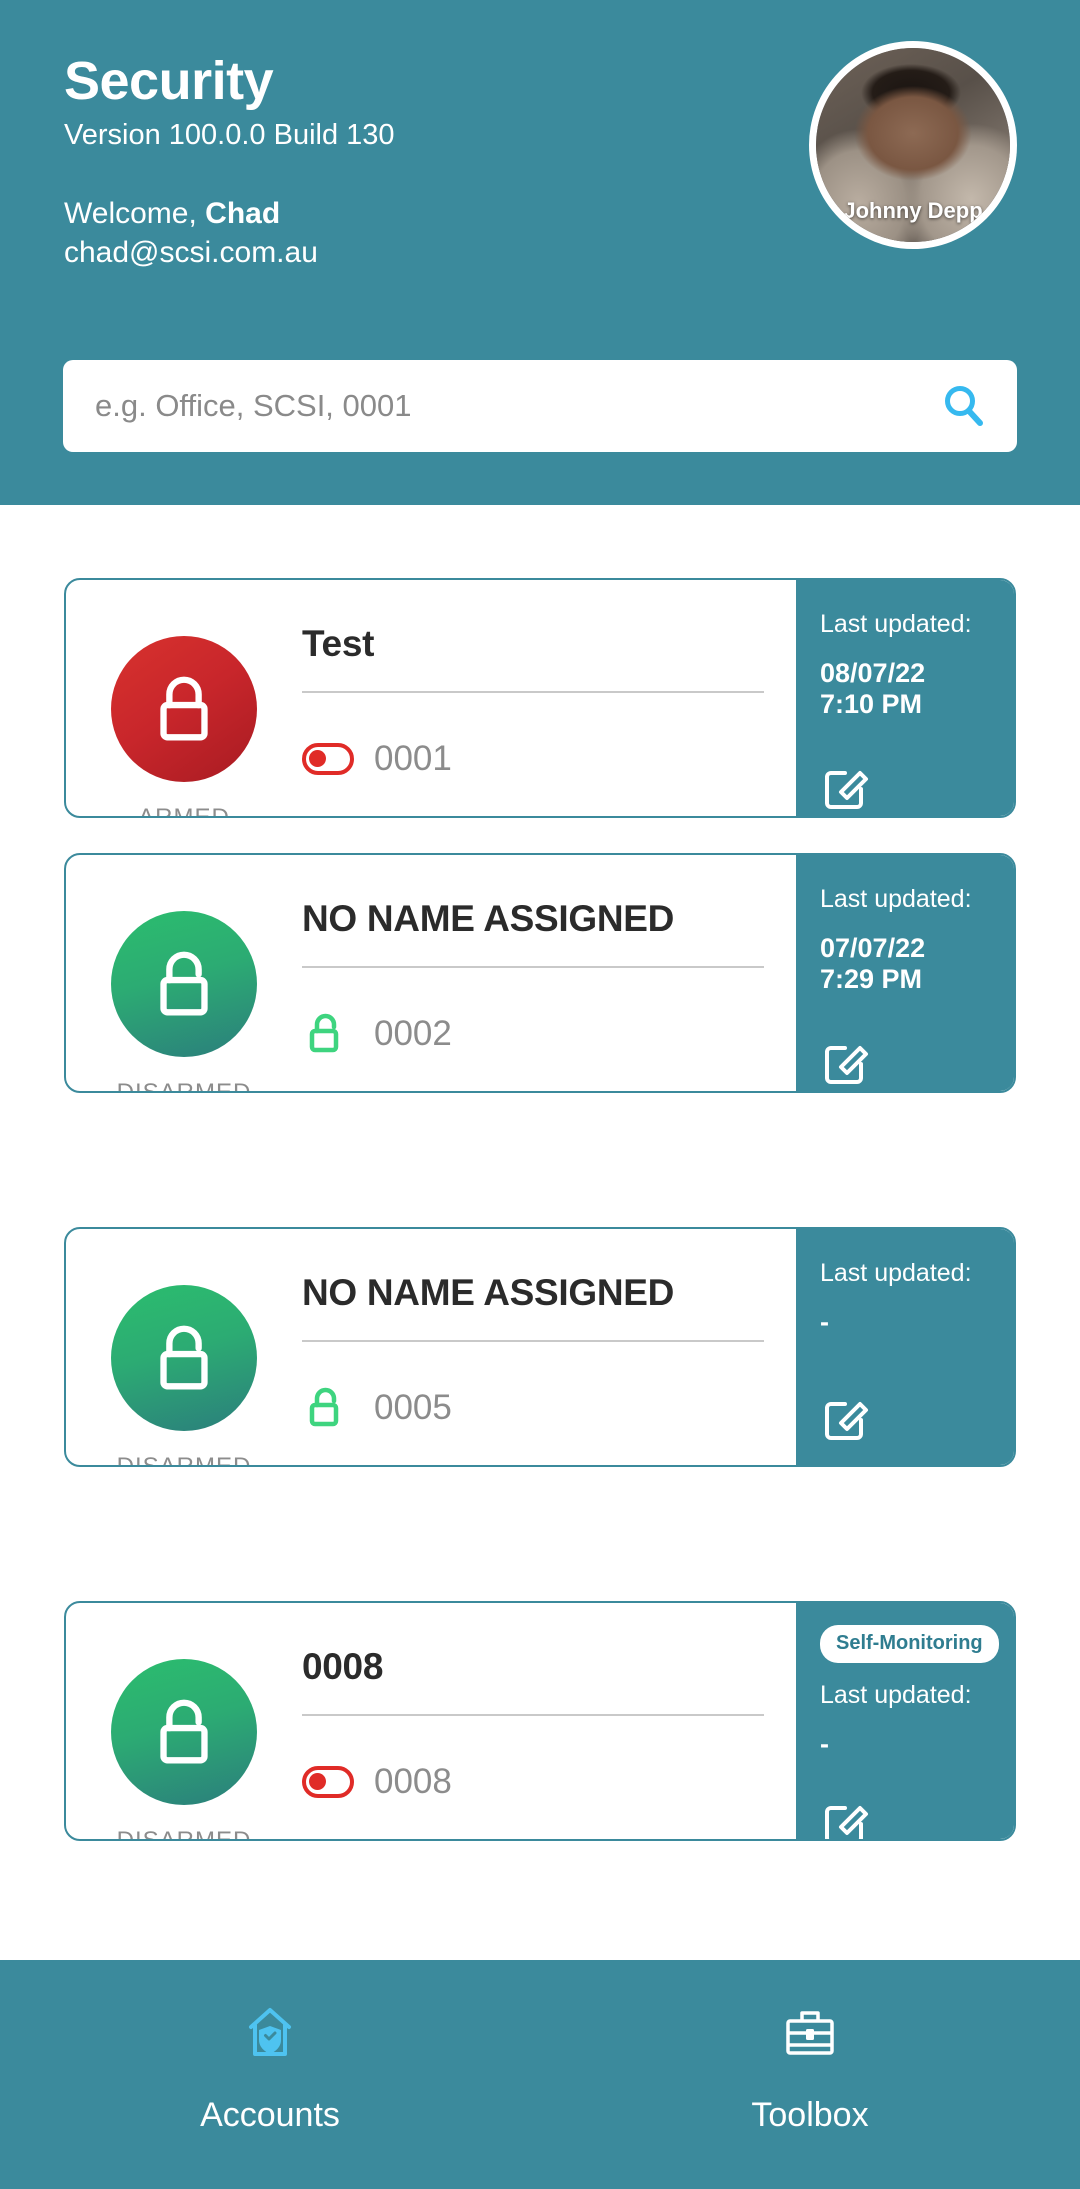  Describe the element at coordinates (549, 986) in the screenshot. I see `account-info: NO NAME ASSIGNED 0002` at that location.